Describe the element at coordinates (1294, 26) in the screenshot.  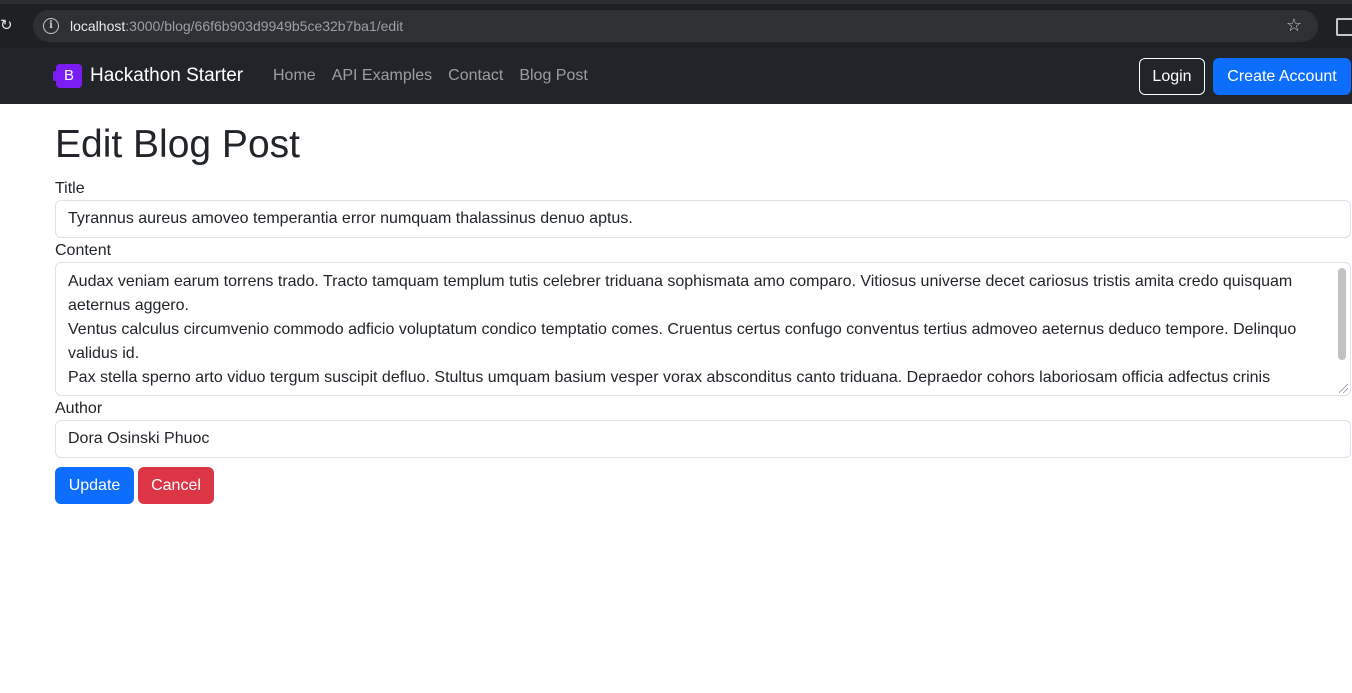
I see `star-icon: ☆` at that location.